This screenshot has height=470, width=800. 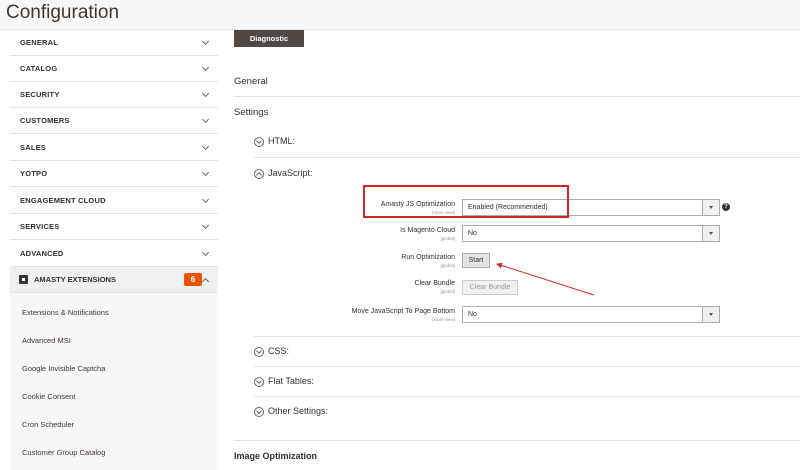 What do you see at coordinates (40, 226) in the screenshot?
I see `sidebar-item-label: SERVICES` at bounding box center [40, 226].